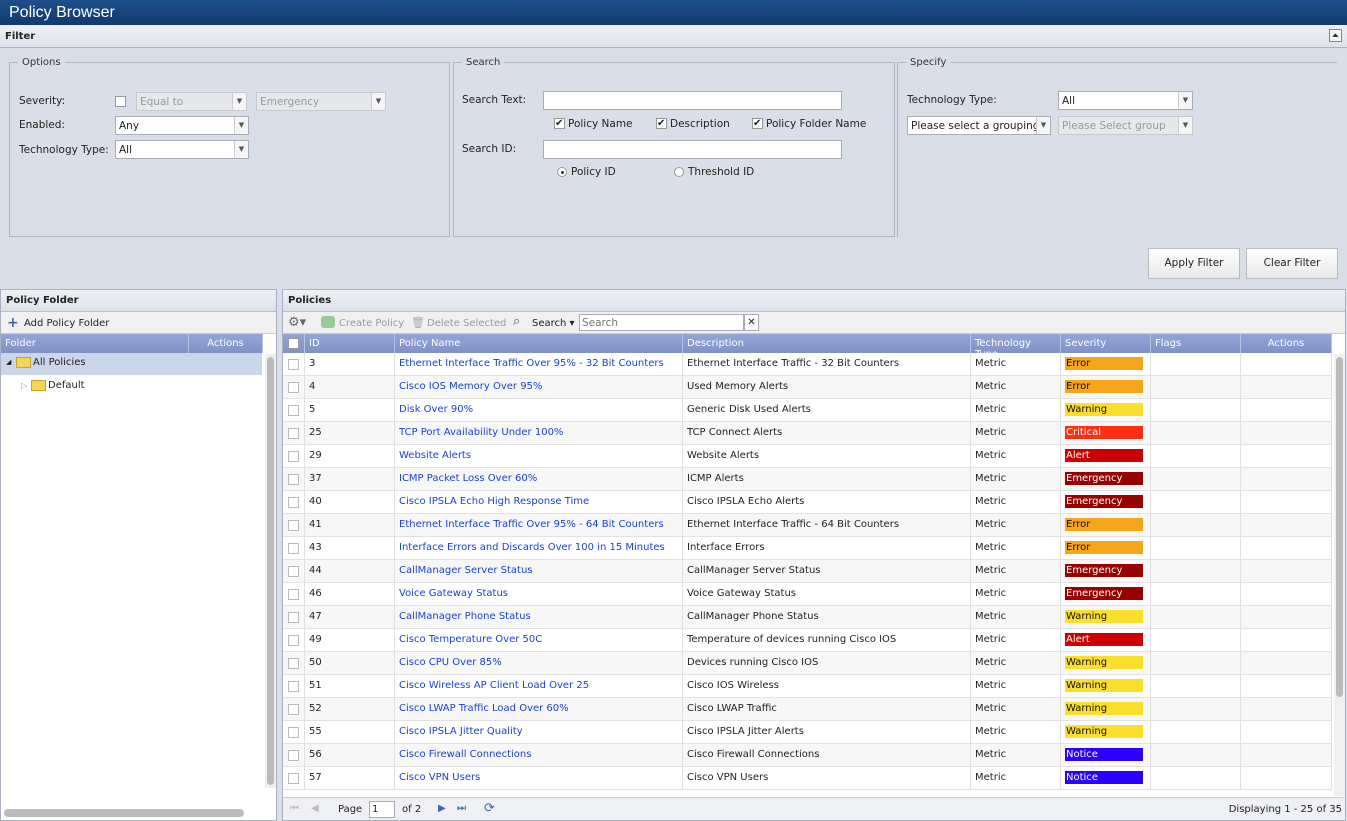  What do you see at coordinates (1286, 343) in the screenshot?
I see `col-actions: Actions` at bounding box center [1286, 343].